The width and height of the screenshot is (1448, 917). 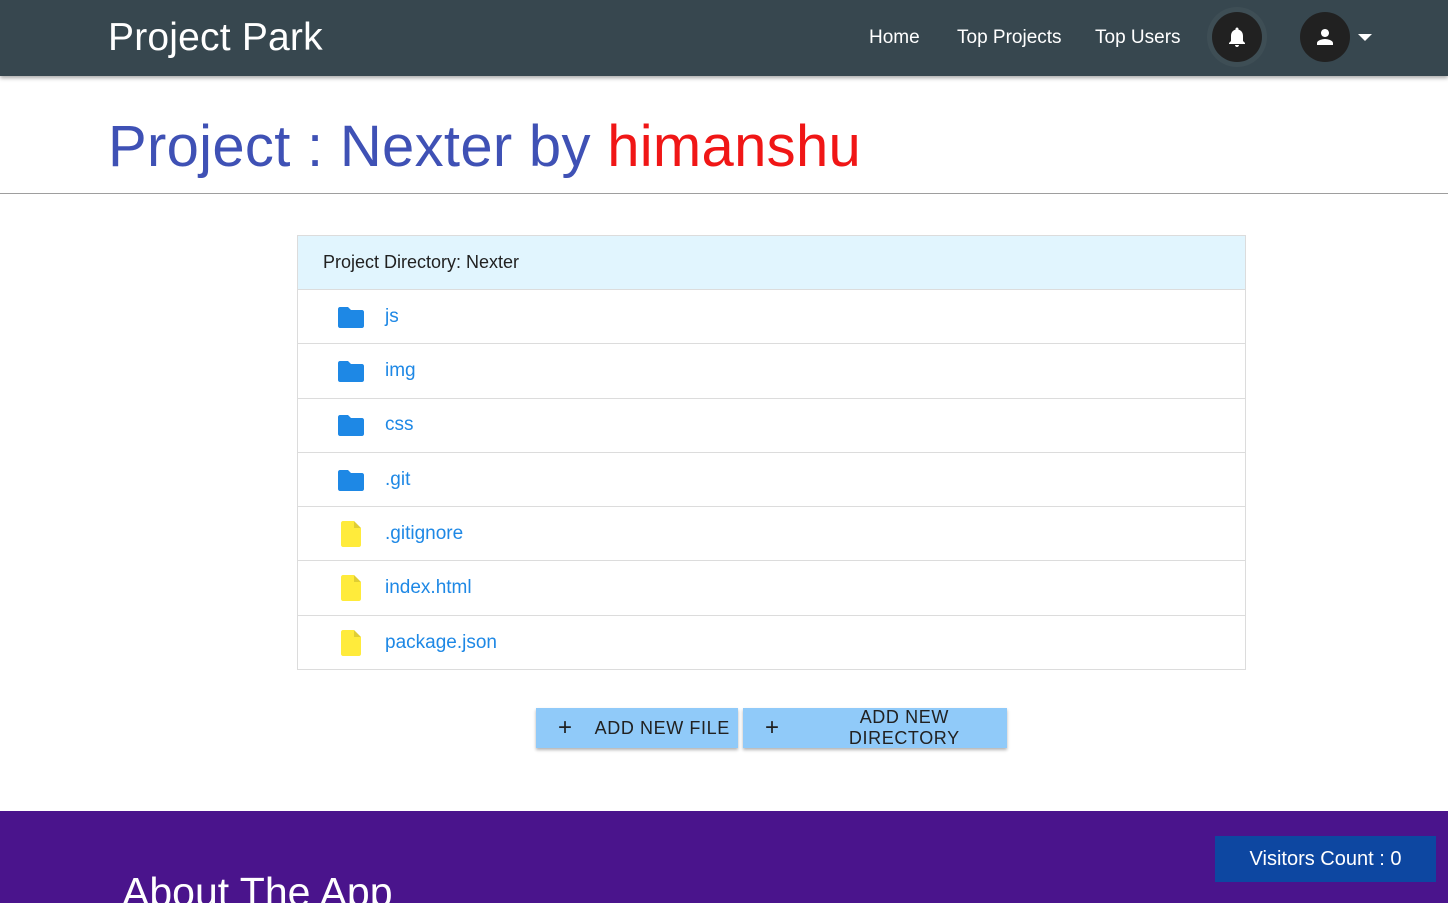 What do you see at coordinates (1325, 859) in the screenshot?
I see `visitors-count-badge: Visitors Count : 0` at bounding box center [1325, 859].